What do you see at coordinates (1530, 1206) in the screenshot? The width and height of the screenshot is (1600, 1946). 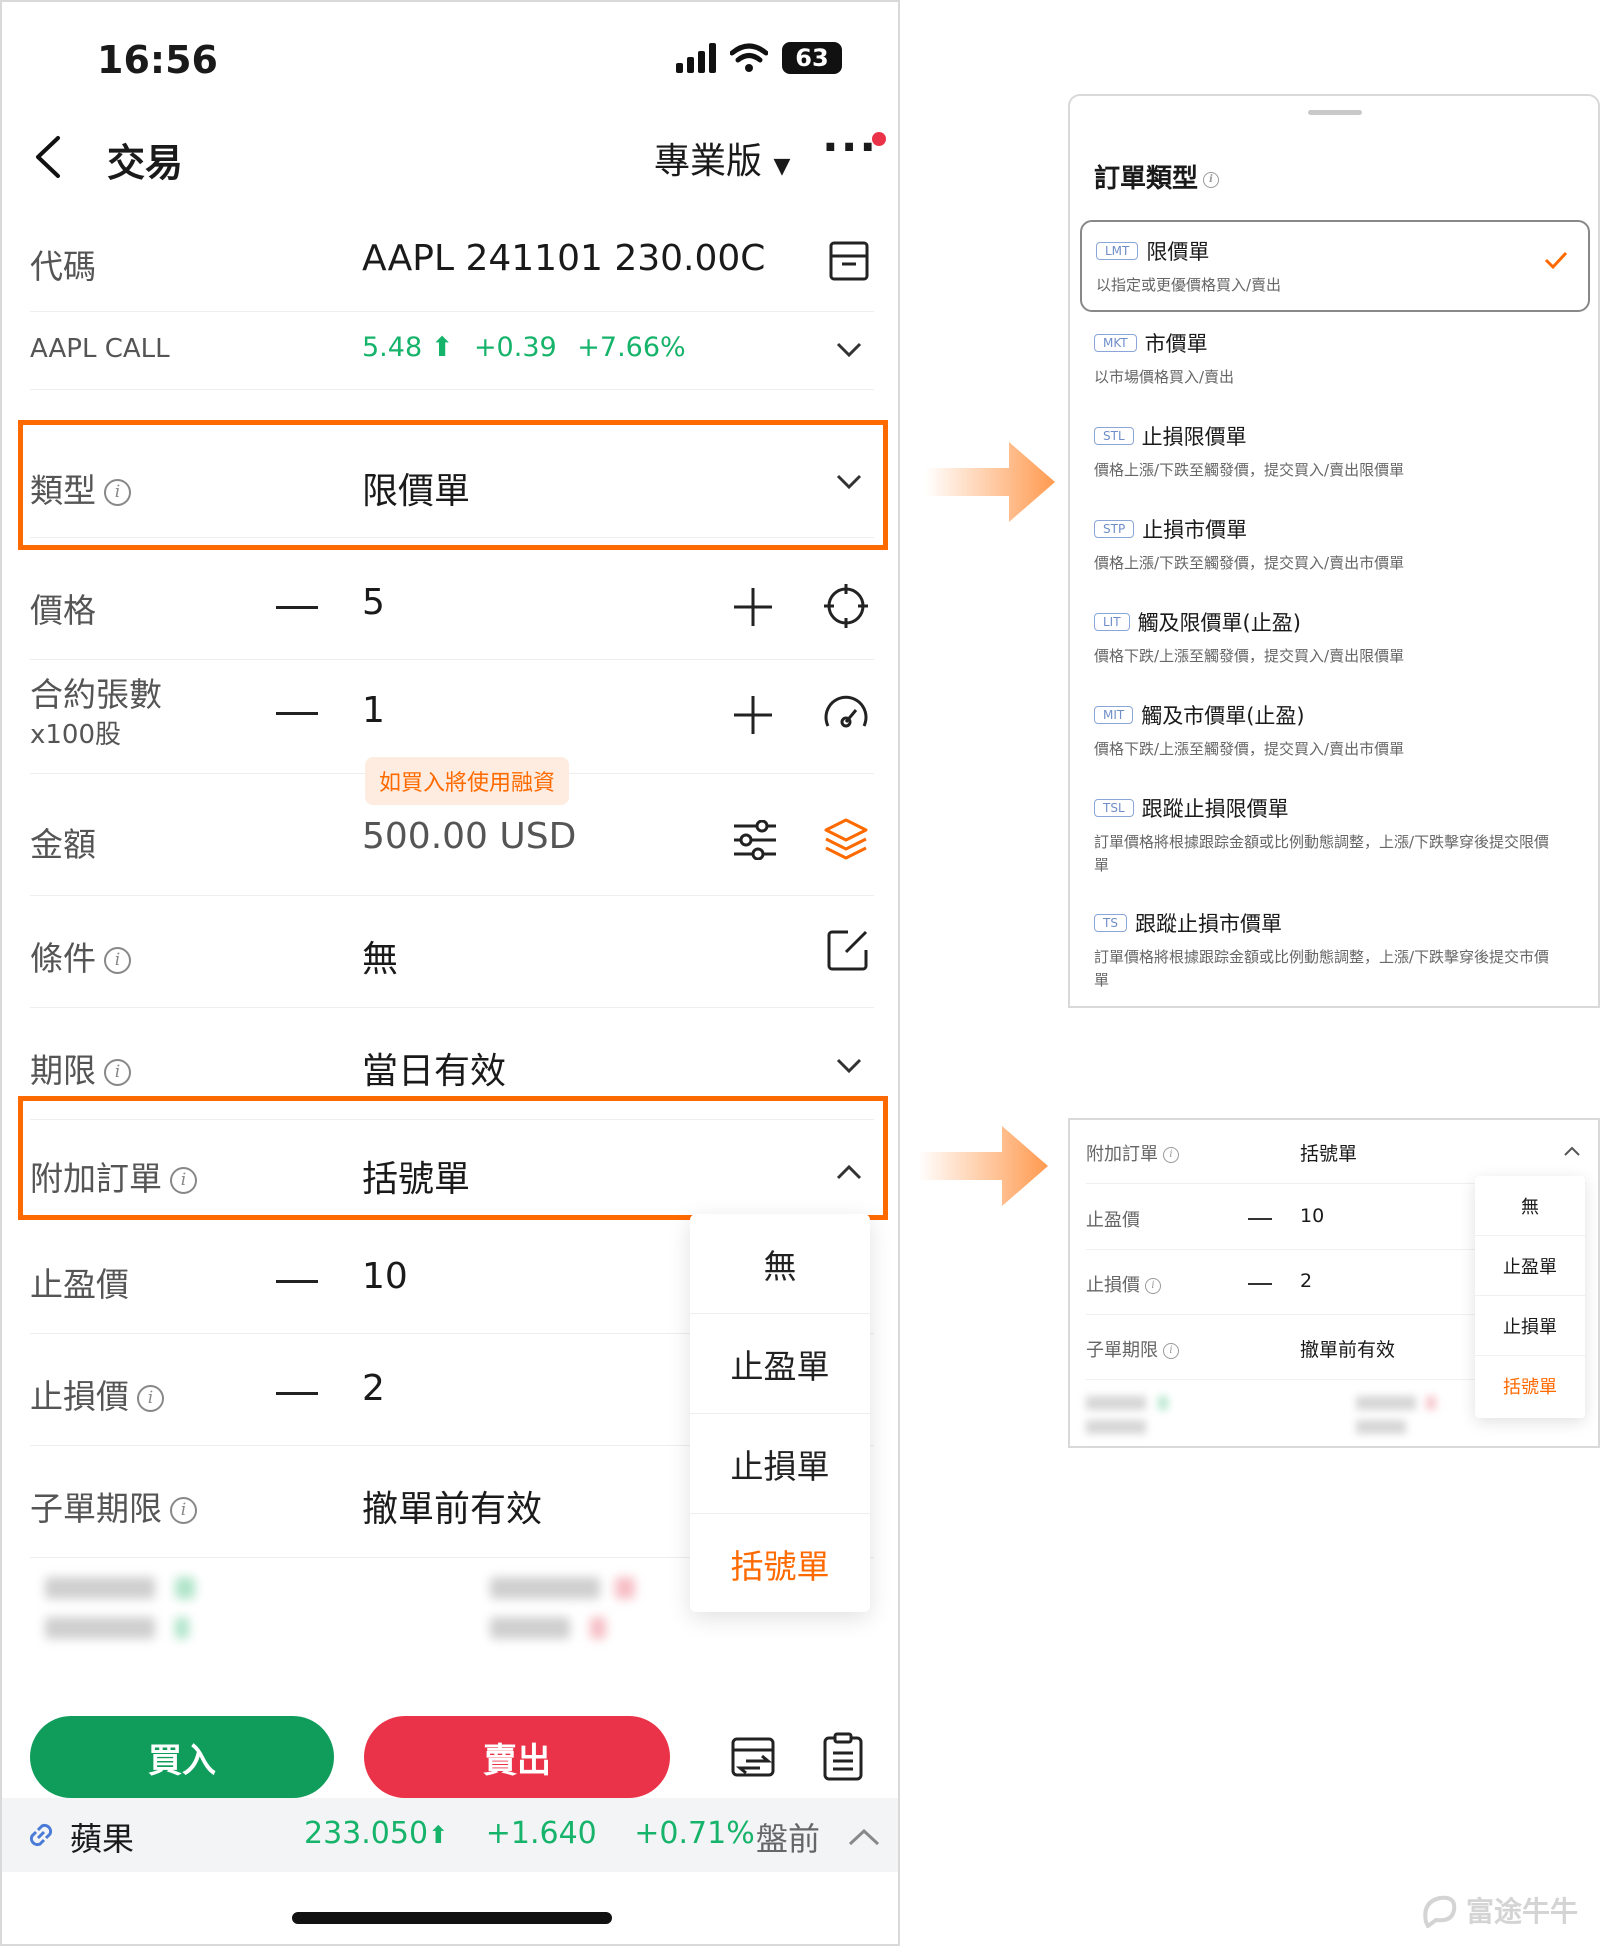 I see `pb-option-none: 無` at bounding box center [1530, 1206].